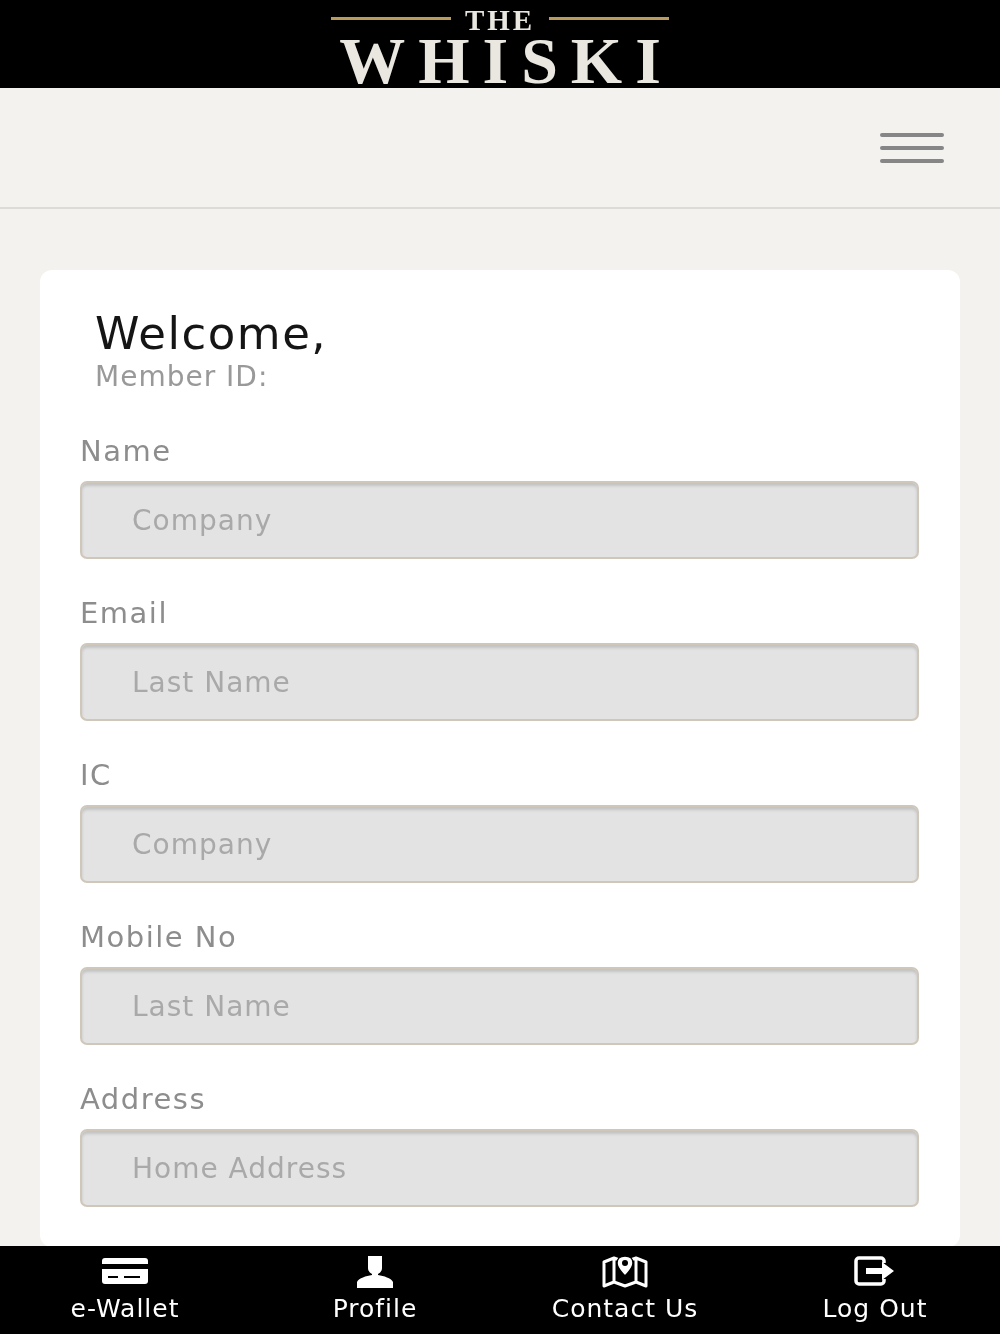 The image size is (1000, 1334). I want to click on welcome-heading: Welcome,, so click(211, 334).